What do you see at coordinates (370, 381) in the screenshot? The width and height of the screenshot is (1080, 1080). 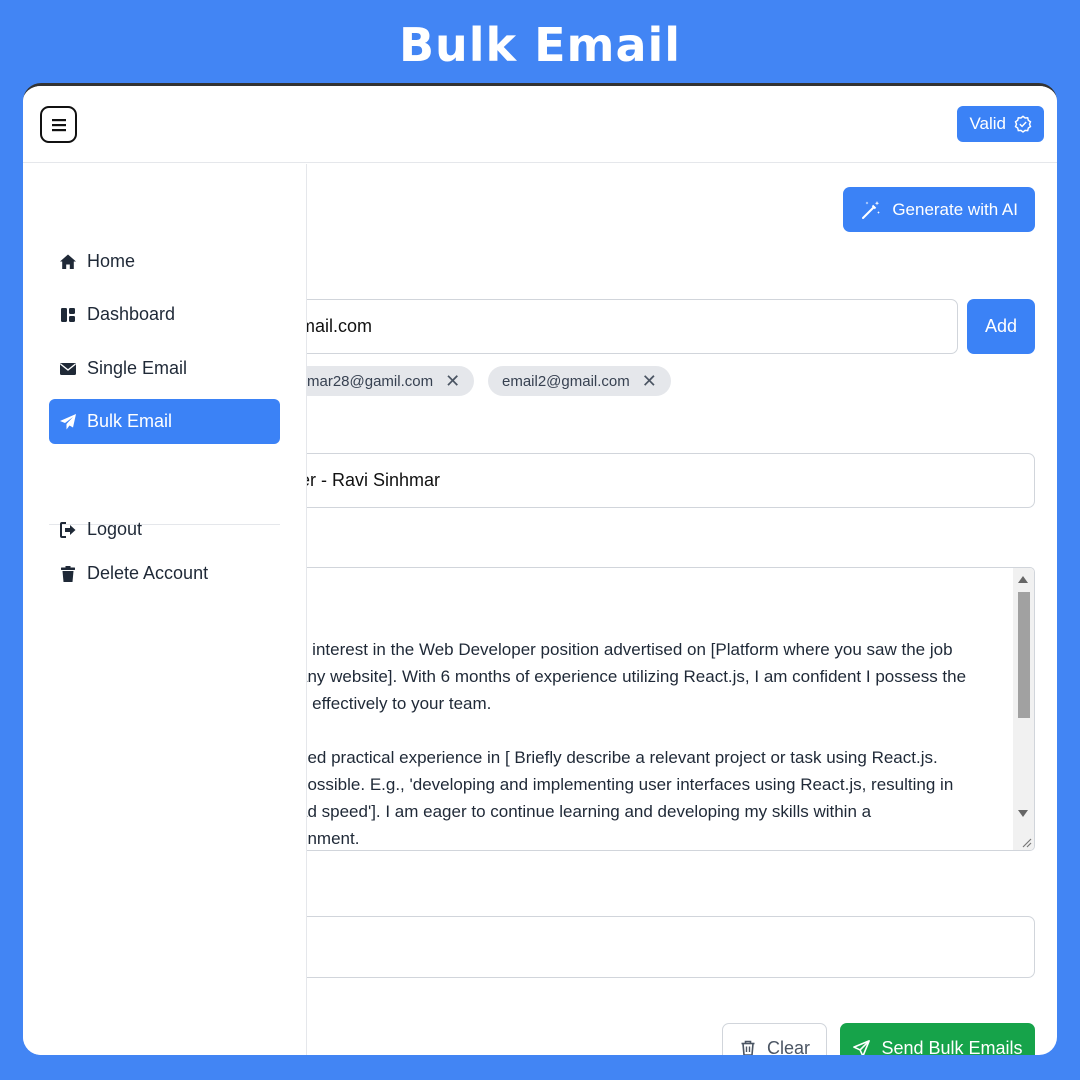 I see `recipient-chip-label: mar28@gamil.com` at bounding box center [370, 381].